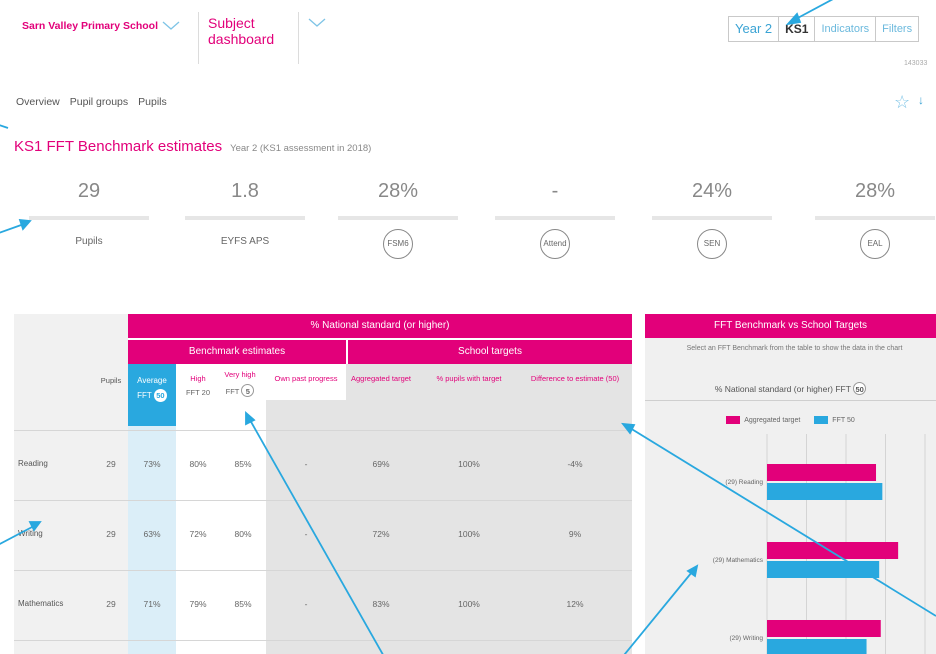 The width and height of the screenshot is (936, 654). Describe the element at coordinates (152, 604) in the screenshot. I see `cell-average: 71%` at that location.